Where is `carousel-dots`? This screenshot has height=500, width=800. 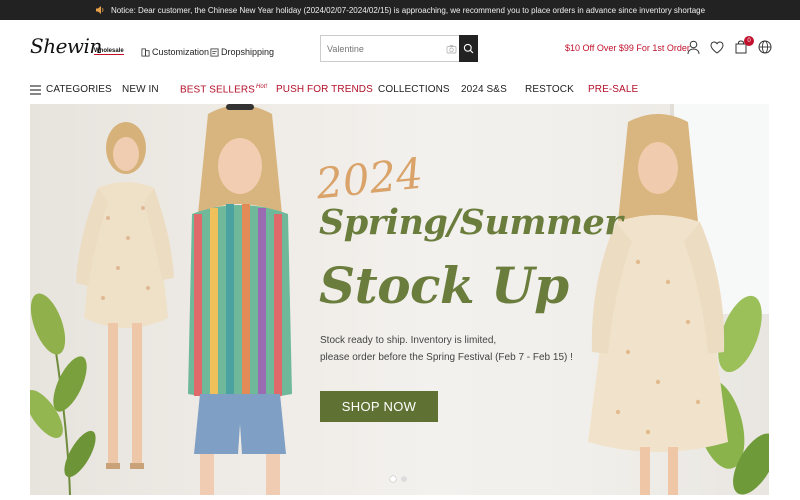 carousel-dots is located at coordinates (398, 479).